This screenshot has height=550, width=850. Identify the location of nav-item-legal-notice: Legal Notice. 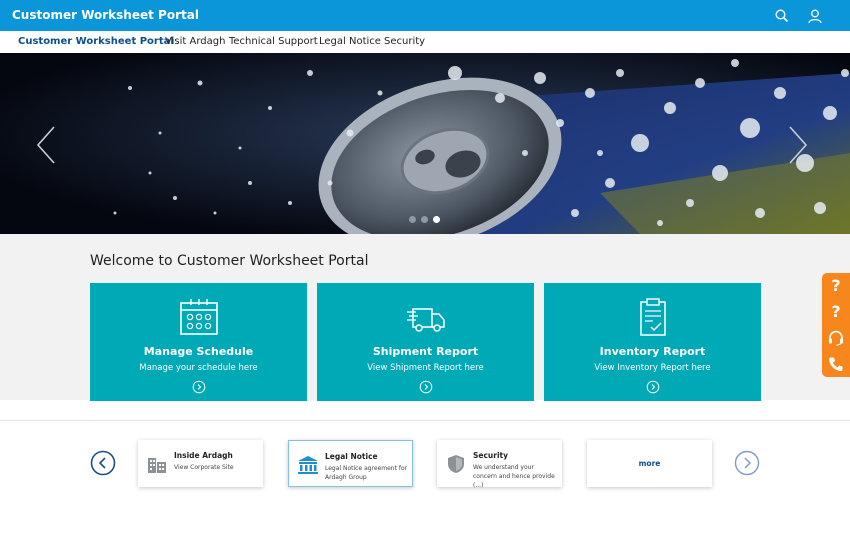
(350, 41).